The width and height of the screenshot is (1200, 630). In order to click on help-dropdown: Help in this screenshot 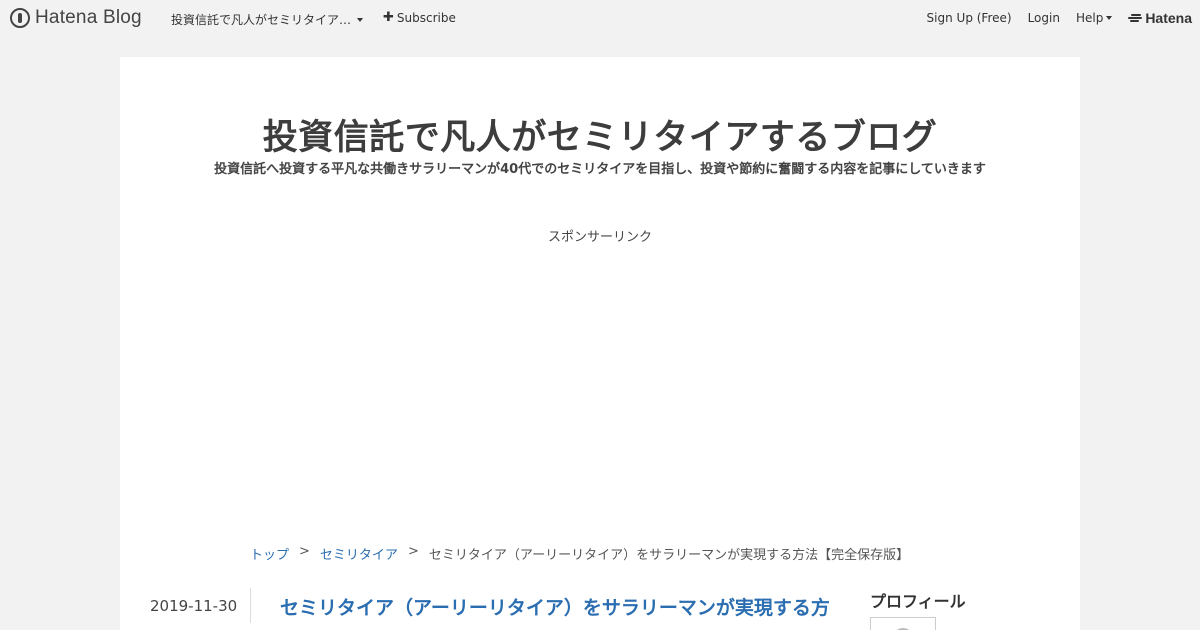, I will do `click(1094, 18)`.